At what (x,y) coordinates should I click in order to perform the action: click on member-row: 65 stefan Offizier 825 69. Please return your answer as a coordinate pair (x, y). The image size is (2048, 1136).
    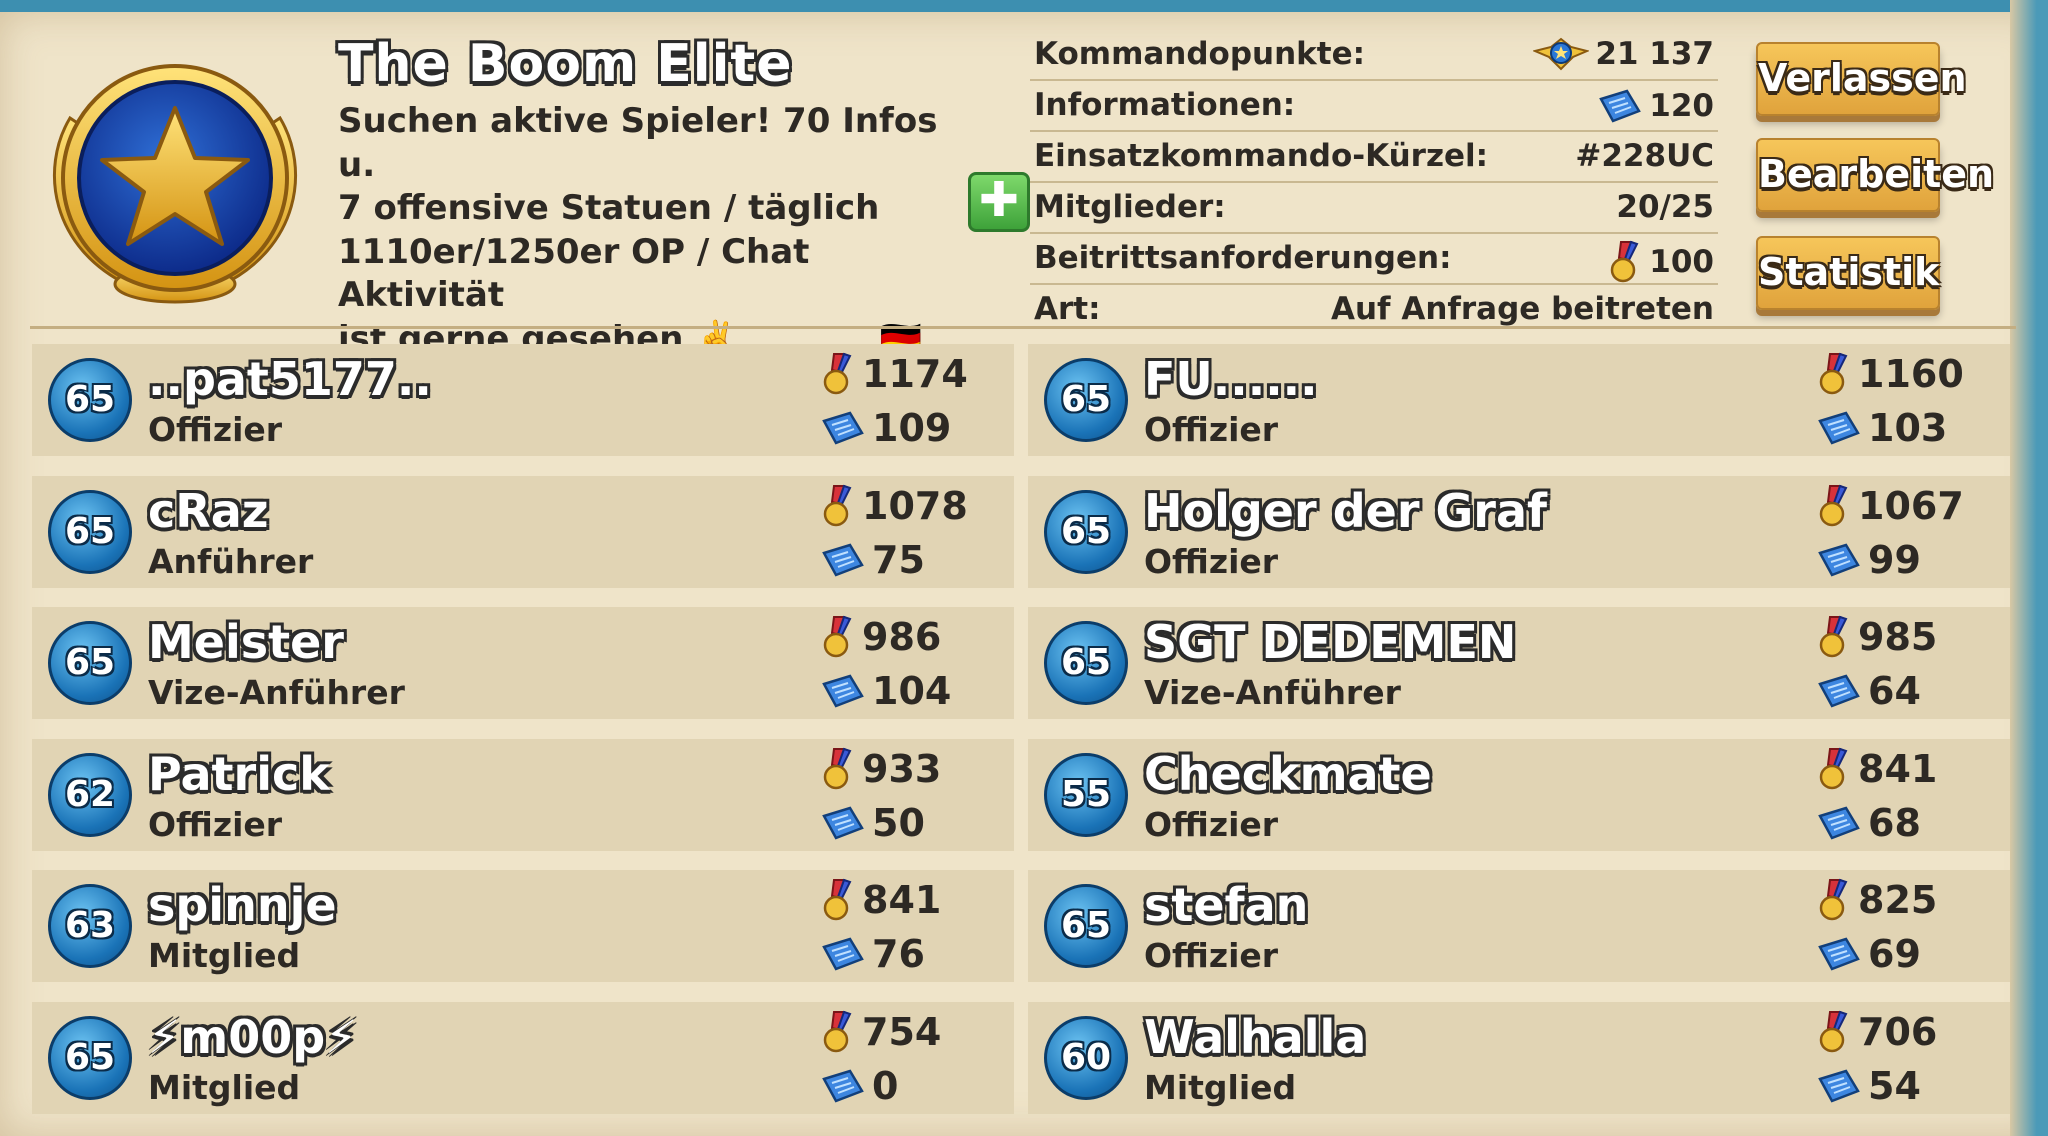
    Looking at the image, I should click on (1519, 926).